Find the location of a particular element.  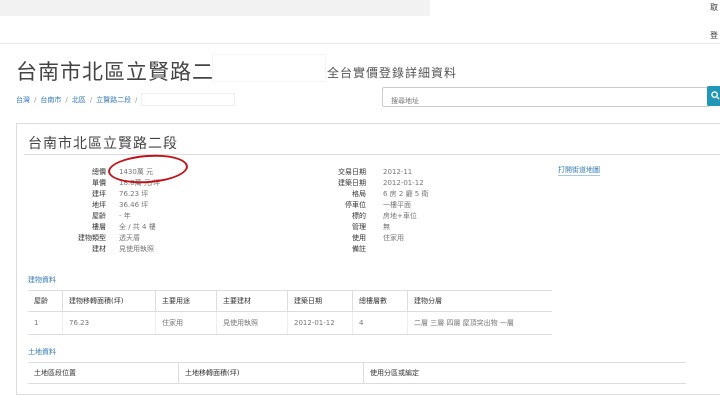

top-bar: 取 登 is located at coordinates (360, 22).